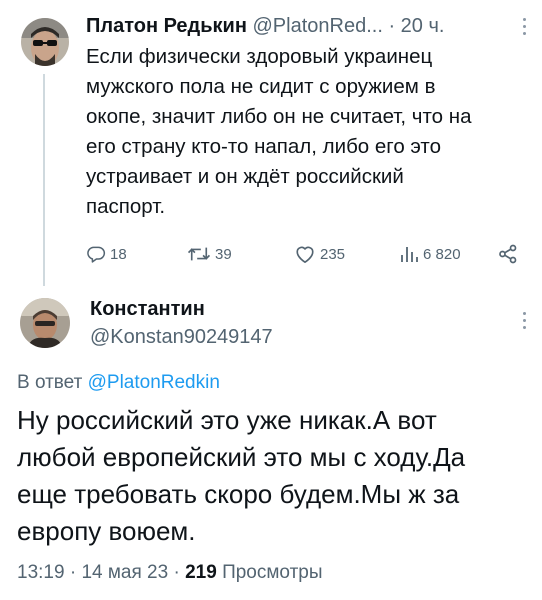  I want to click on reply-count: 18, so click(118, 254).